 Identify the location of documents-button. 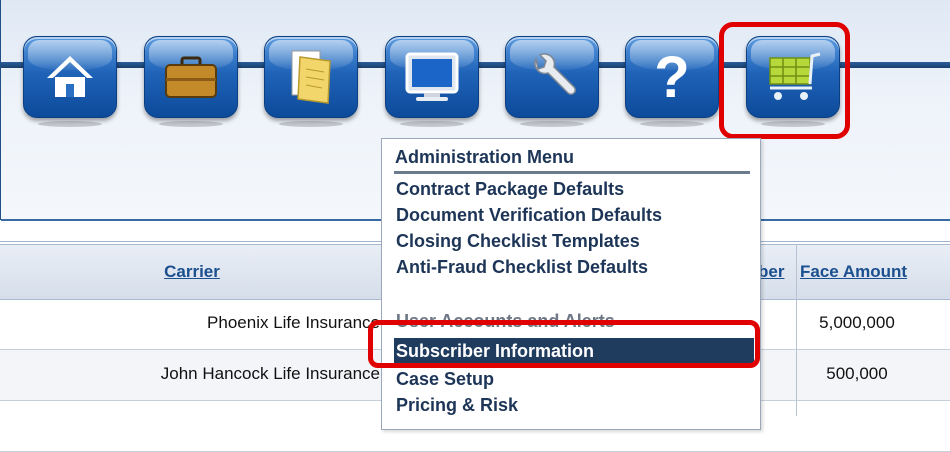
(311, 81).